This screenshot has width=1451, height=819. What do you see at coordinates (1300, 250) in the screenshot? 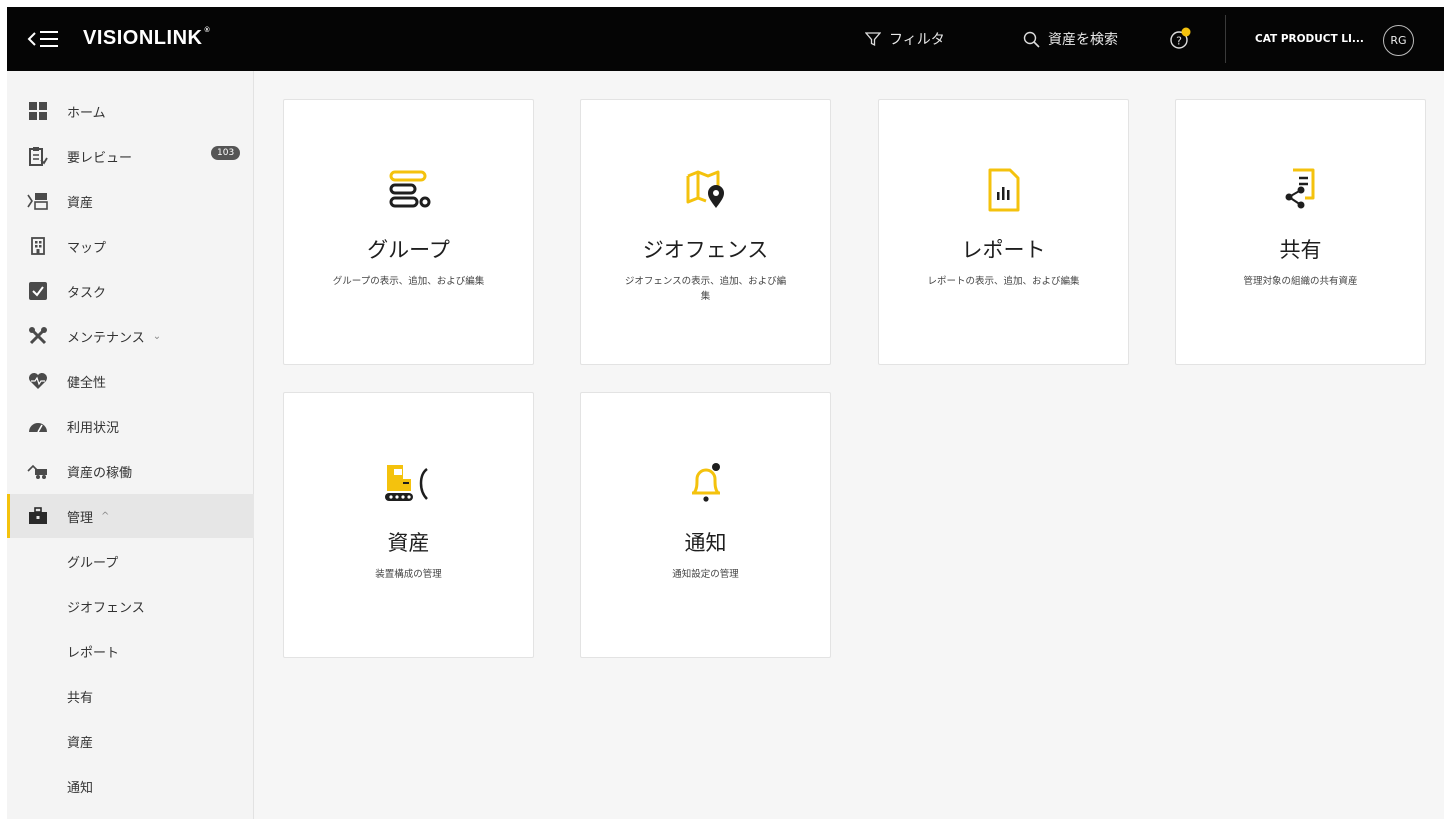
I see `card-title: 共有` at bounding box center [1300, 250].